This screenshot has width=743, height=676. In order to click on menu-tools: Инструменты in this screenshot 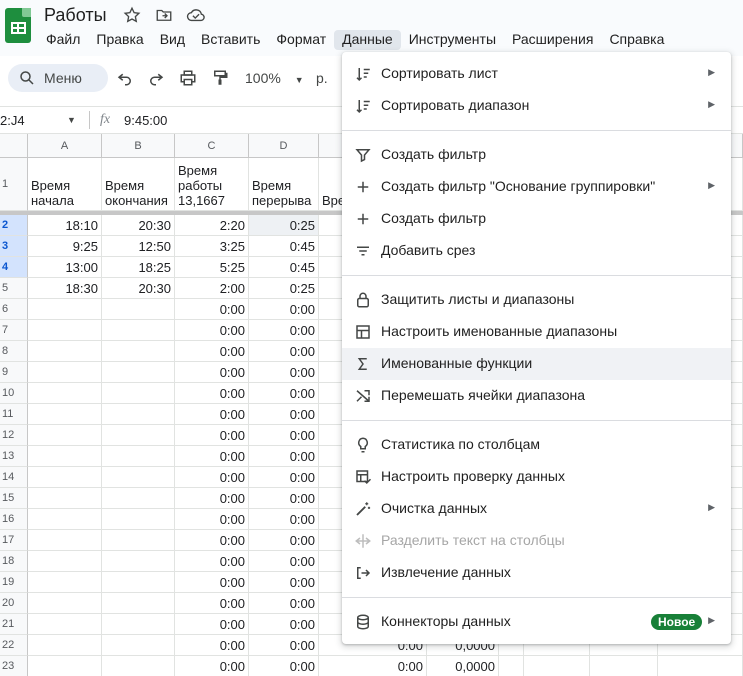, I will do `click(452, 40)`.